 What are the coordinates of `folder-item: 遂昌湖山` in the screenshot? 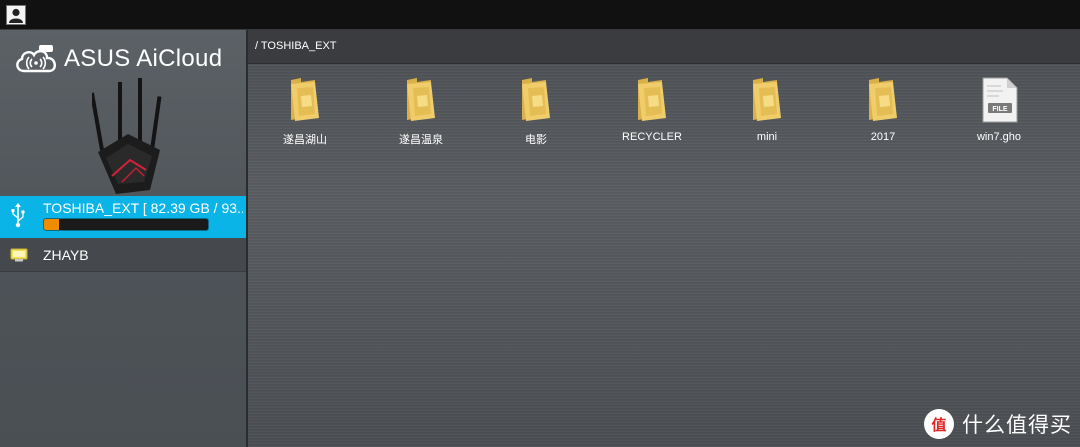 It's located at (305, 110).